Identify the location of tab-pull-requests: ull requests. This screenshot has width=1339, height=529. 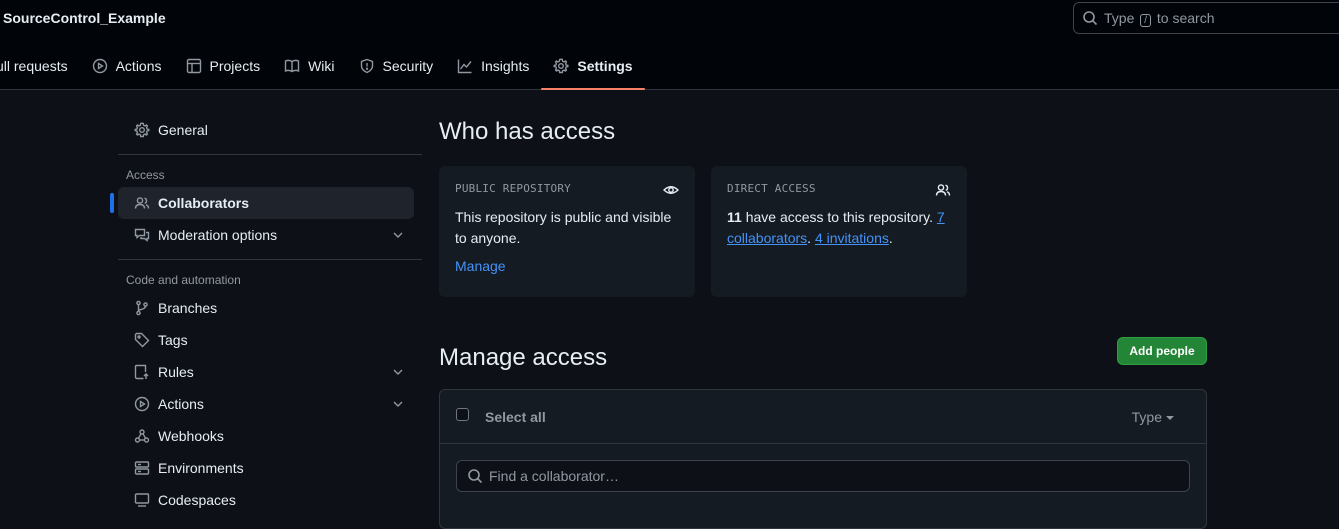
(40, 66).